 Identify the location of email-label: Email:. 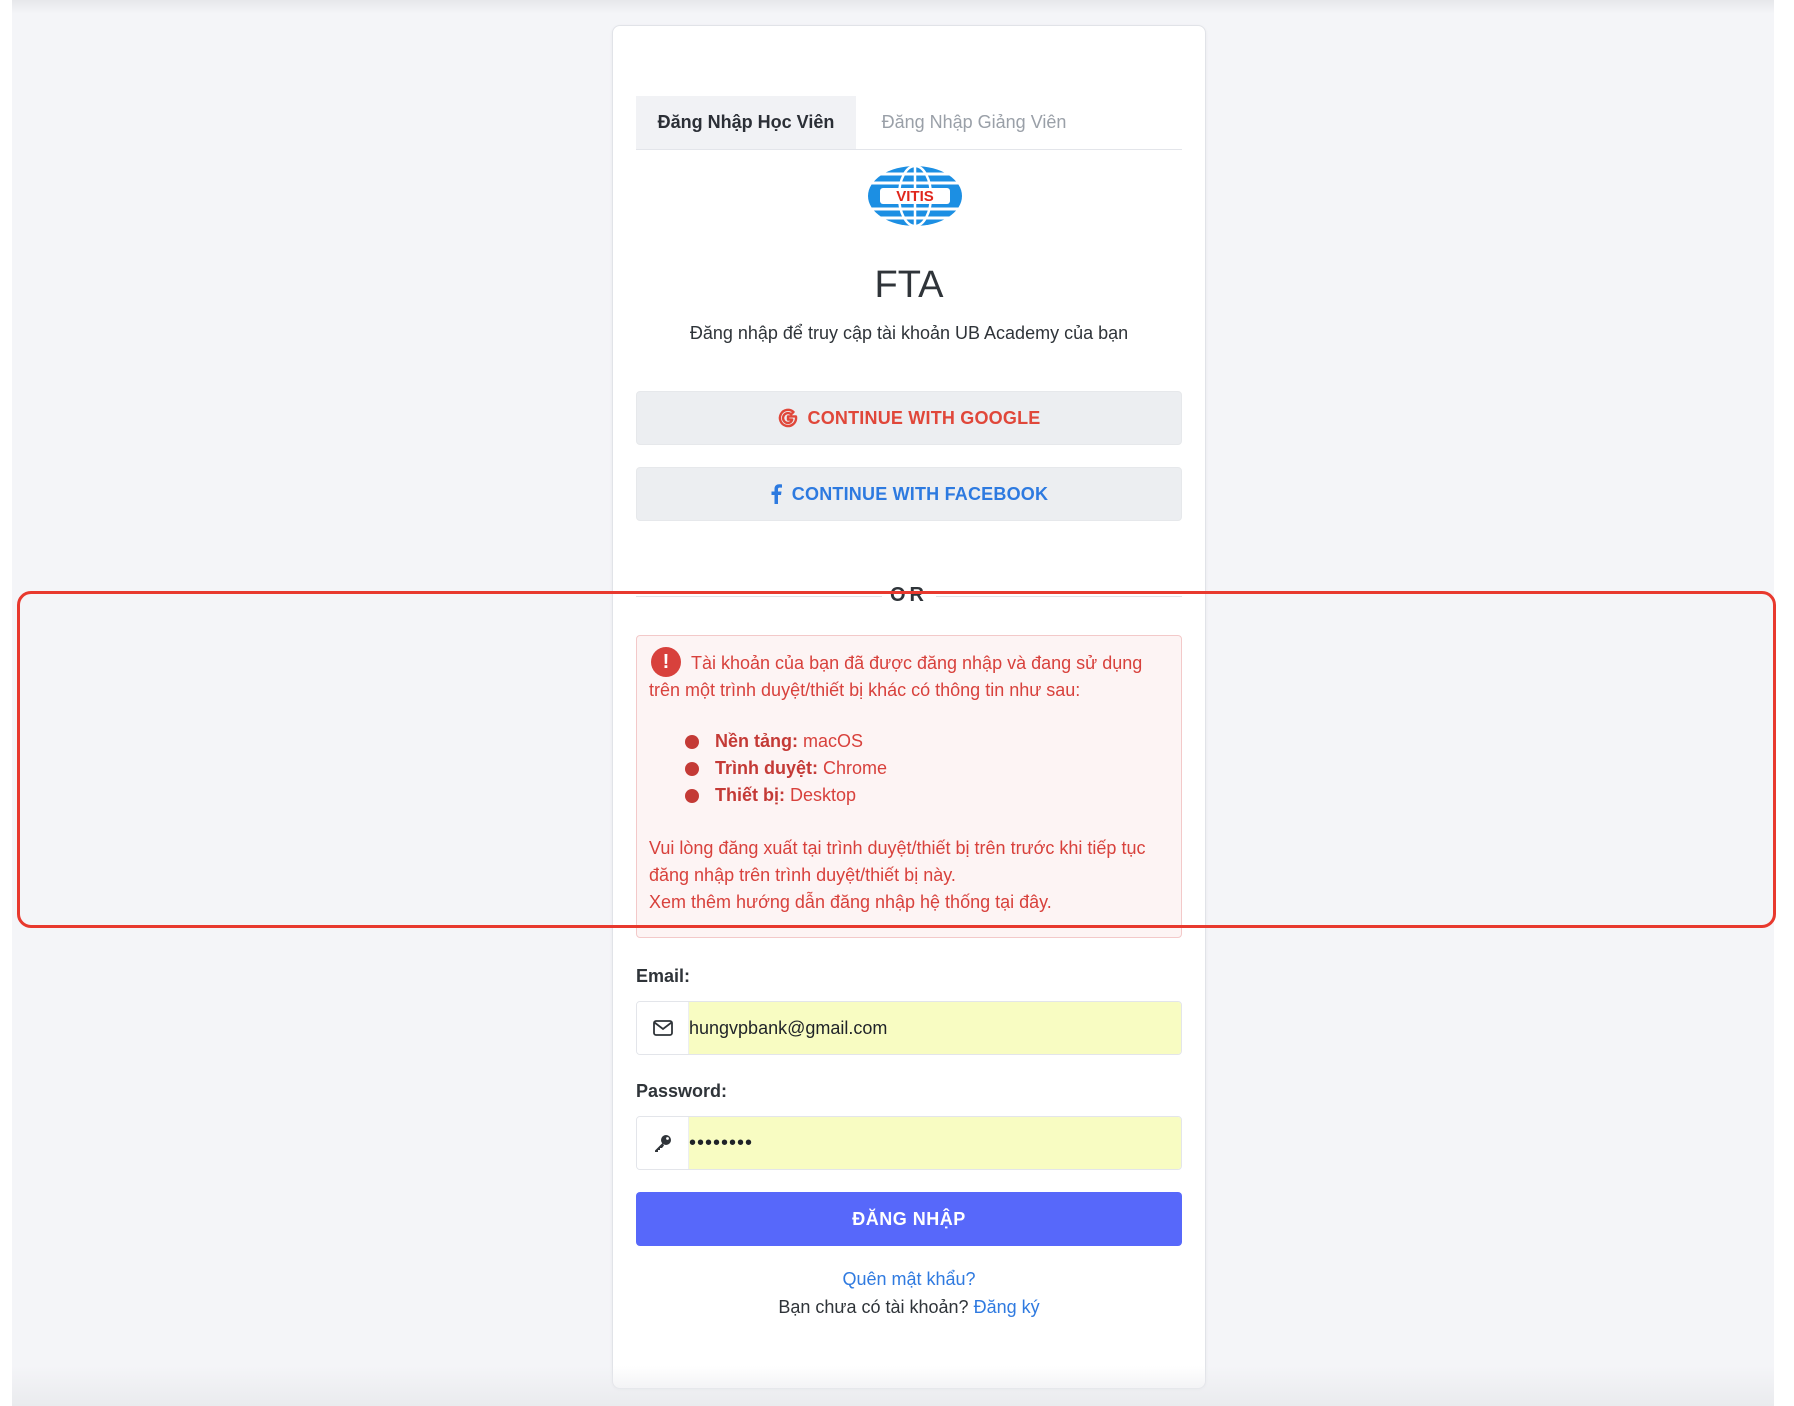
(663, 976).